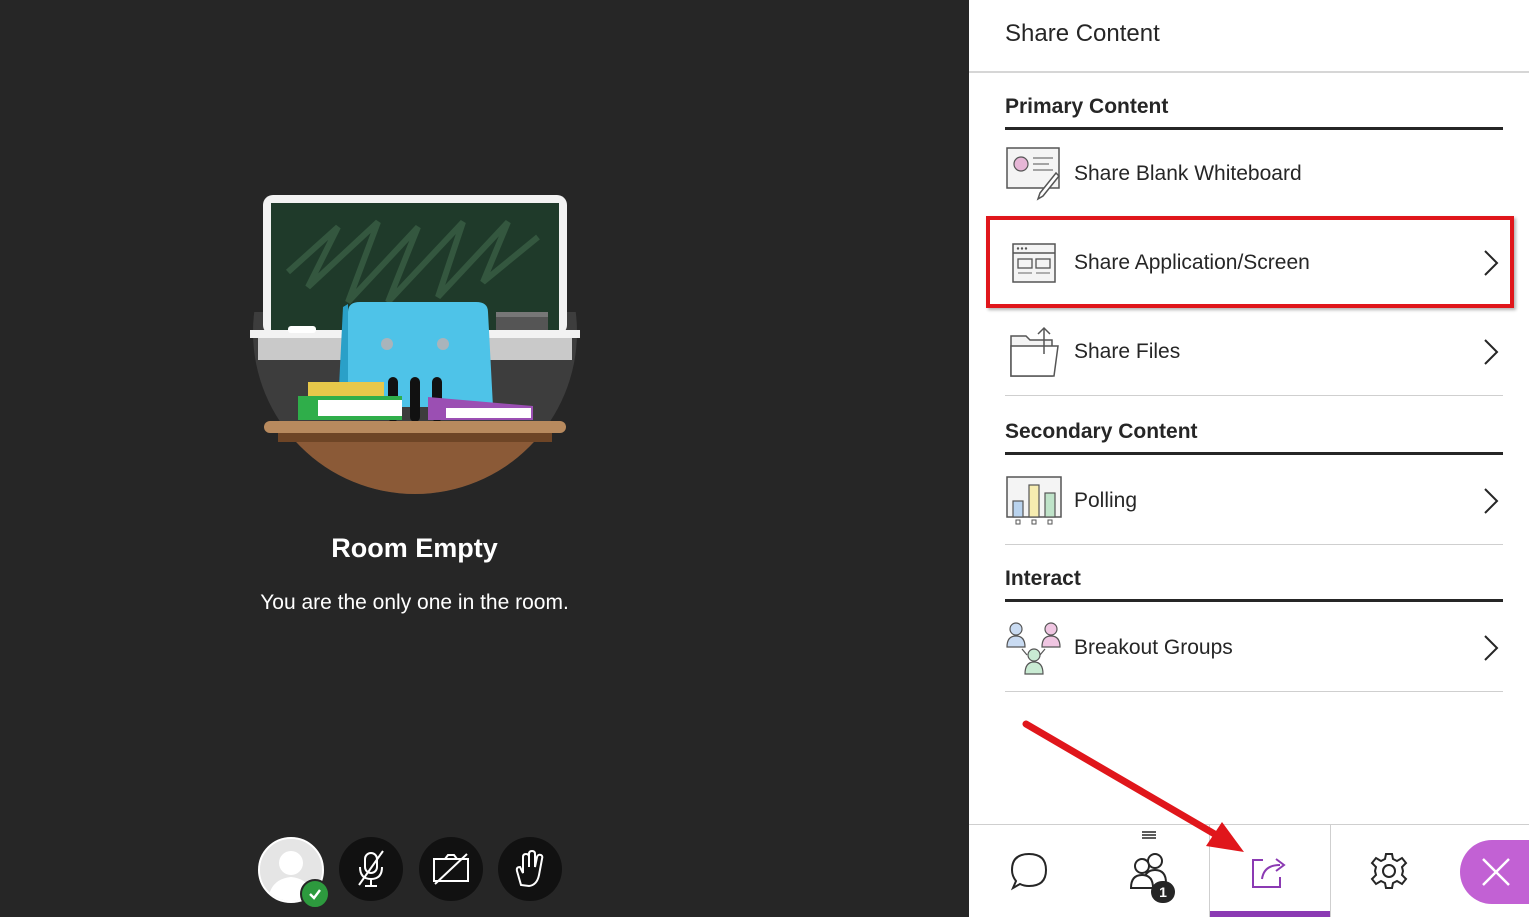  What do you see at coordinates (1254, 501) in the screenshot?
I see `polling-item: Polling` at bounding box center [1254, 501].